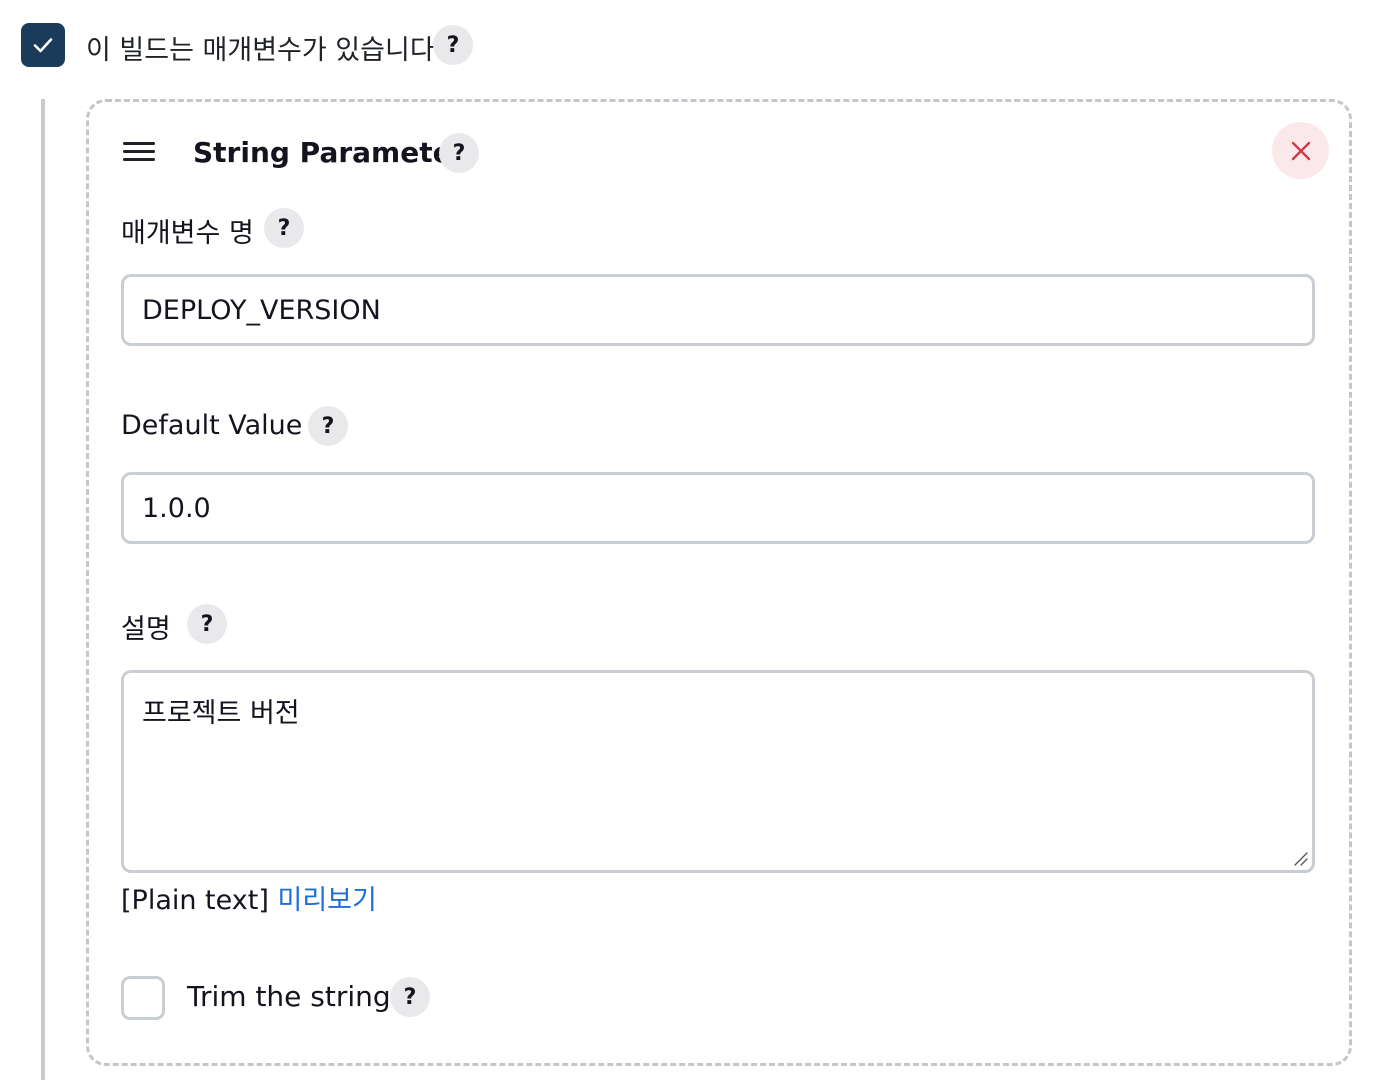  Describe the element at coordinates (289, 996) in the screenshot. I see `trim-string-label: Trim the string` at that location.